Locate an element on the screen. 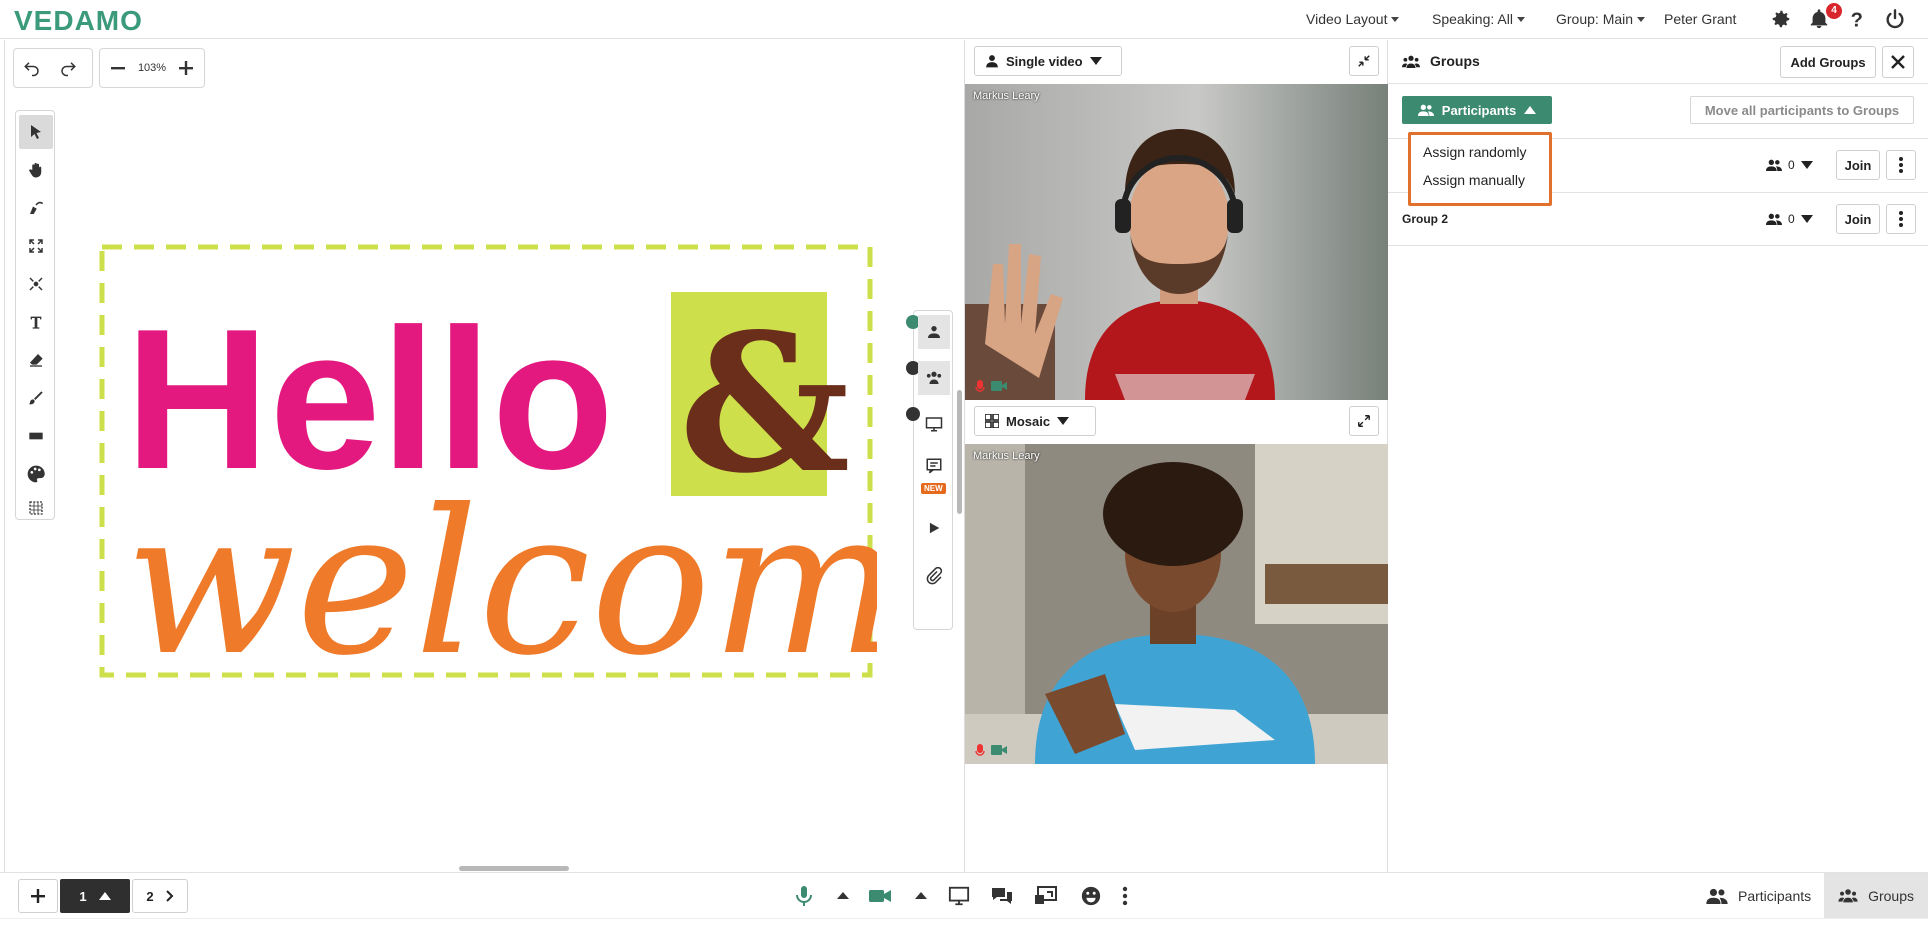 The width and height of the screenshot is (1928, 927). redo-icon is located at coordinates (68, 68).